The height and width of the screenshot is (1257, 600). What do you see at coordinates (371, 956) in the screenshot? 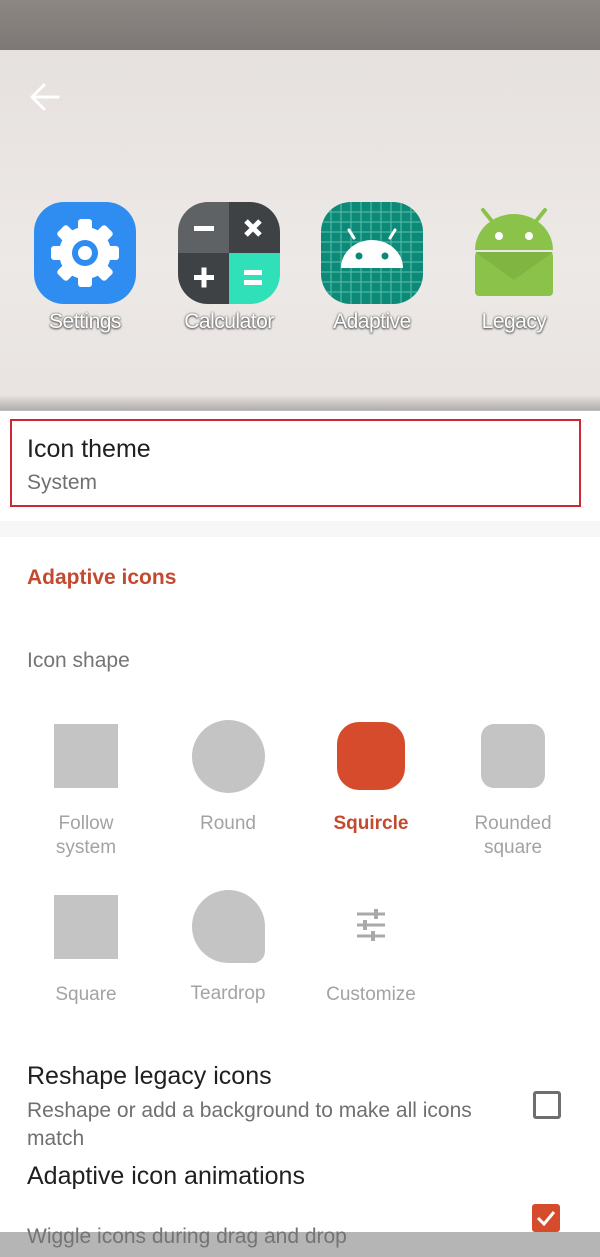
I see `shape-option-customize: Customize` at bounding box center [371, 956].